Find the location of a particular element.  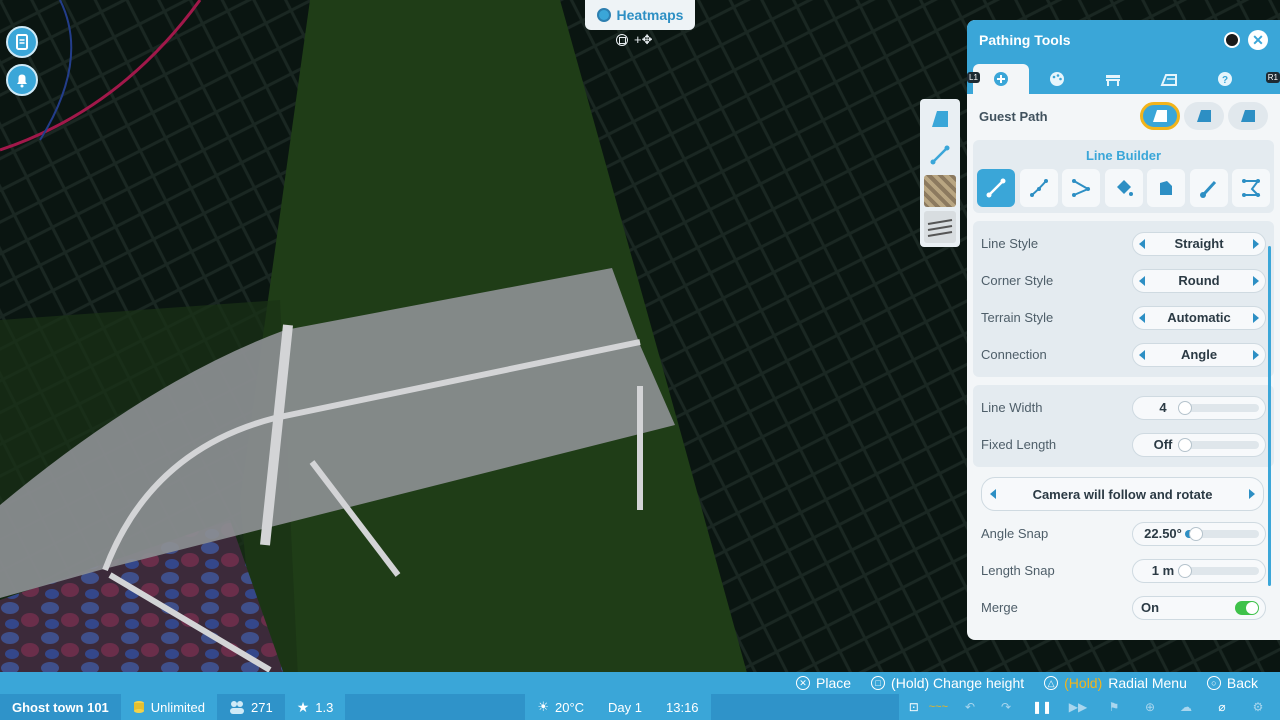

notifications-button is located at coordinates (22, 80).